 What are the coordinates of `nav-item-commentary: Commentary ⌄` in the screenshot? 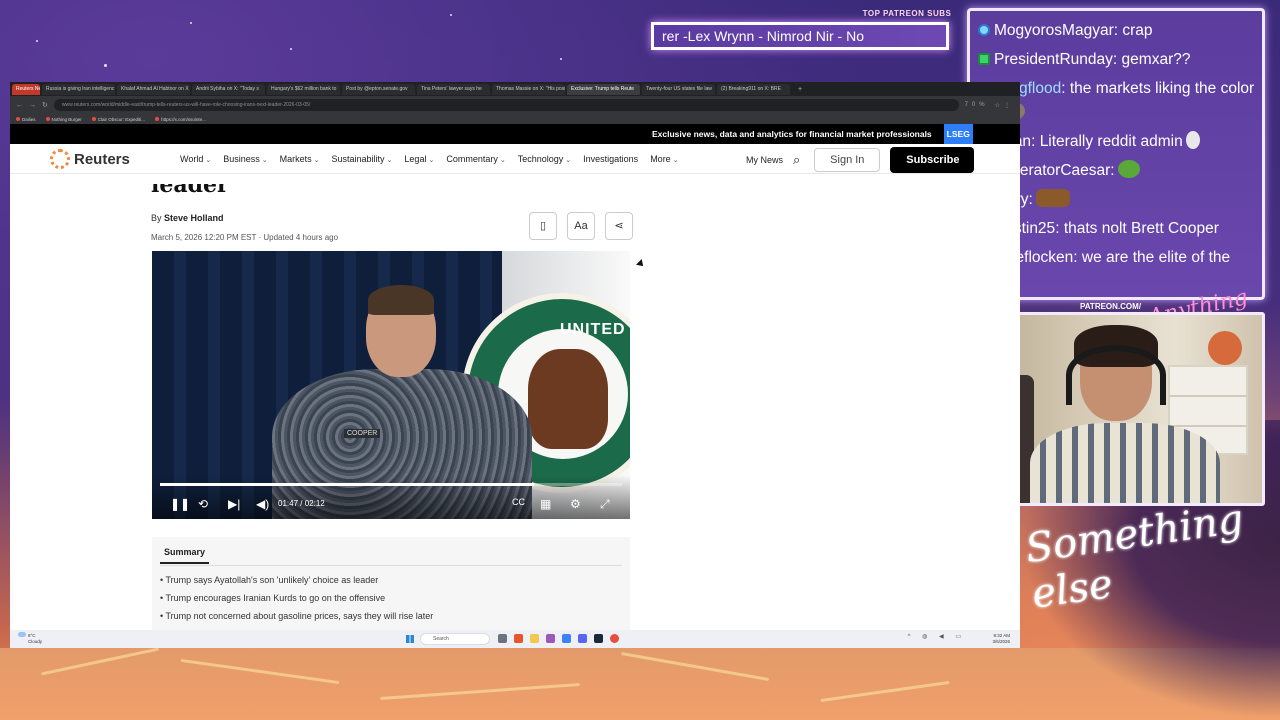 It's located at (475, 159).